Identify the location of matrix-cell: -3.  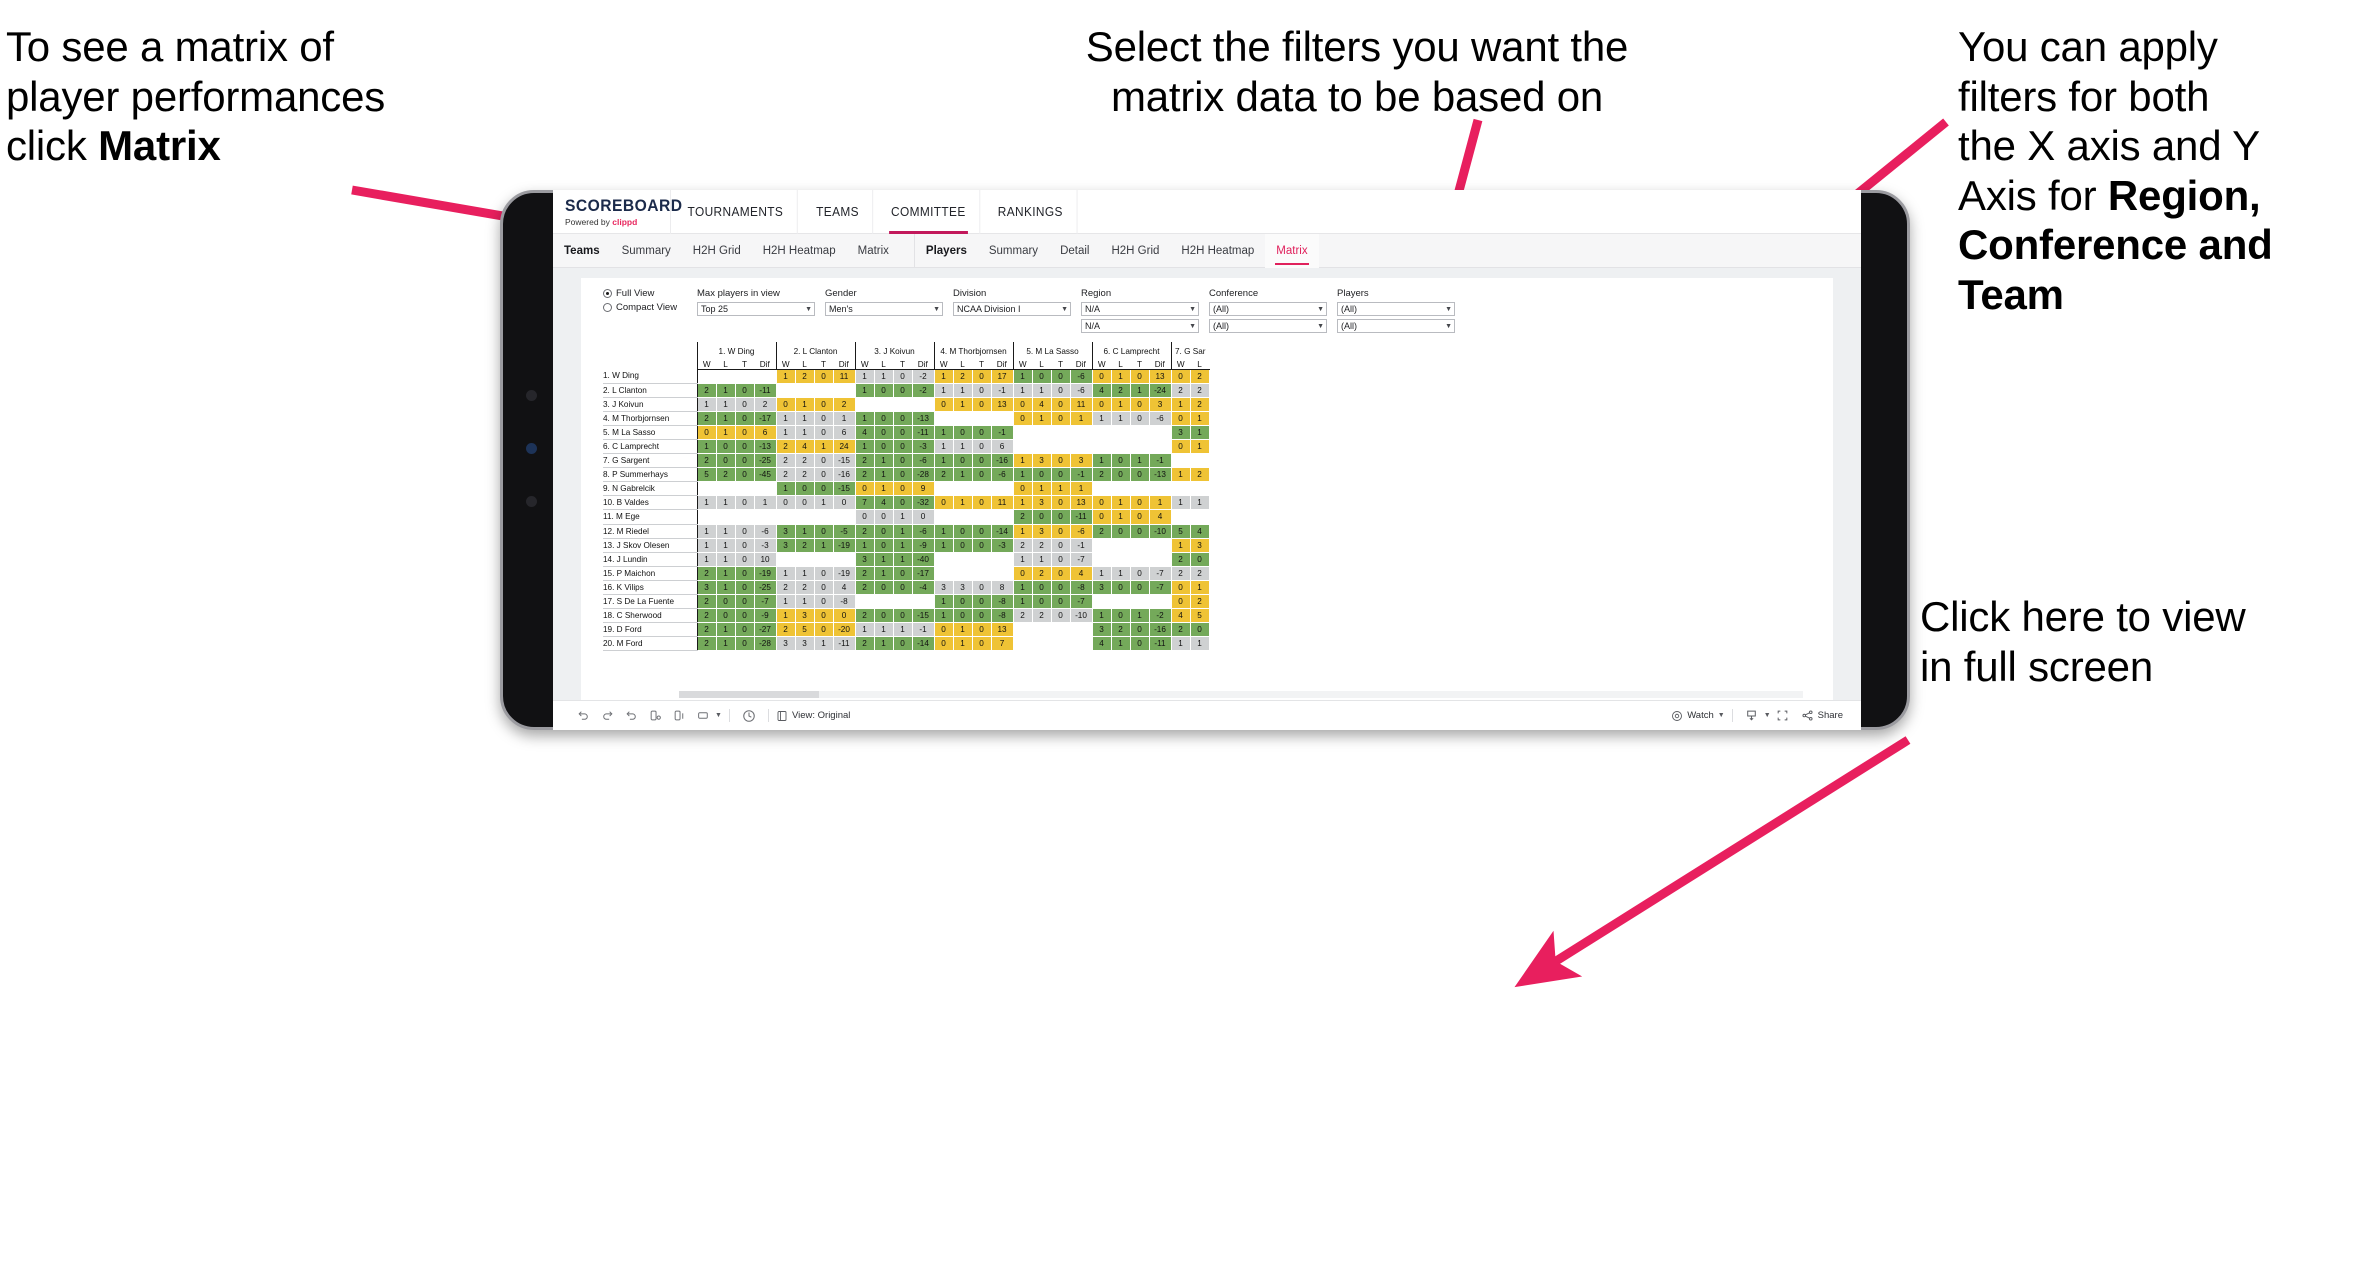
(923, 447).